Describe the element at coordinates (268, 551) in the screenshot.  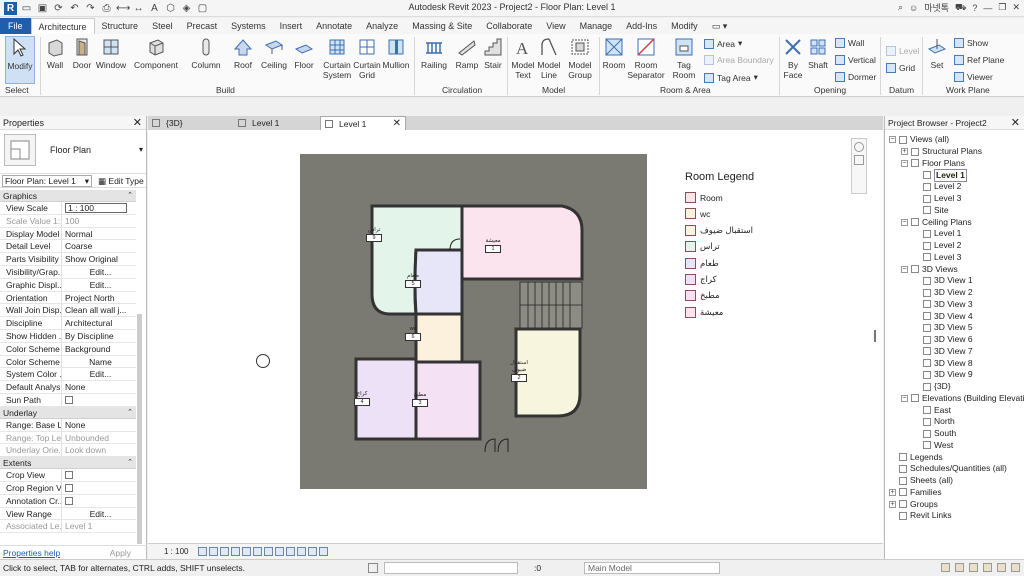
I see `unlock-3d-icon` at that location.